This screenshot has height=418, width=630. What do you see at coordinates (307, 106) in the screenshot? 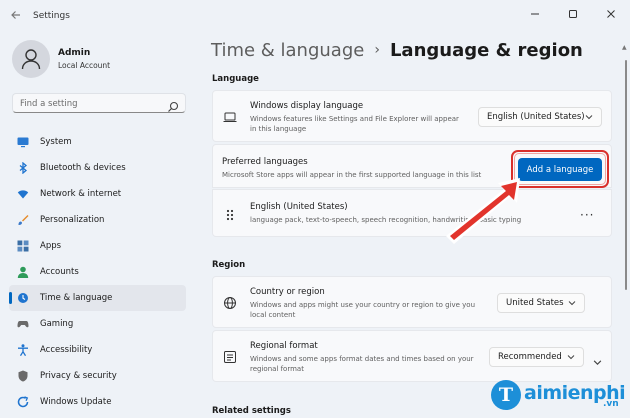
I see `display-language-title: Windows display language` at bounding box center [307, 106].